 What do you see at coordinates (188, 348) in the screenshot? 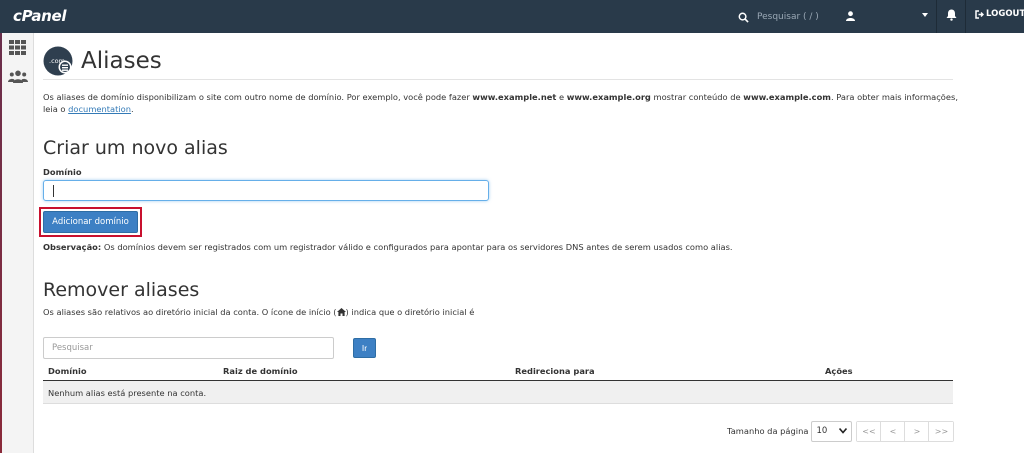
I see `alias-search-input: Pesquisar` at bounding box center [188, 348].